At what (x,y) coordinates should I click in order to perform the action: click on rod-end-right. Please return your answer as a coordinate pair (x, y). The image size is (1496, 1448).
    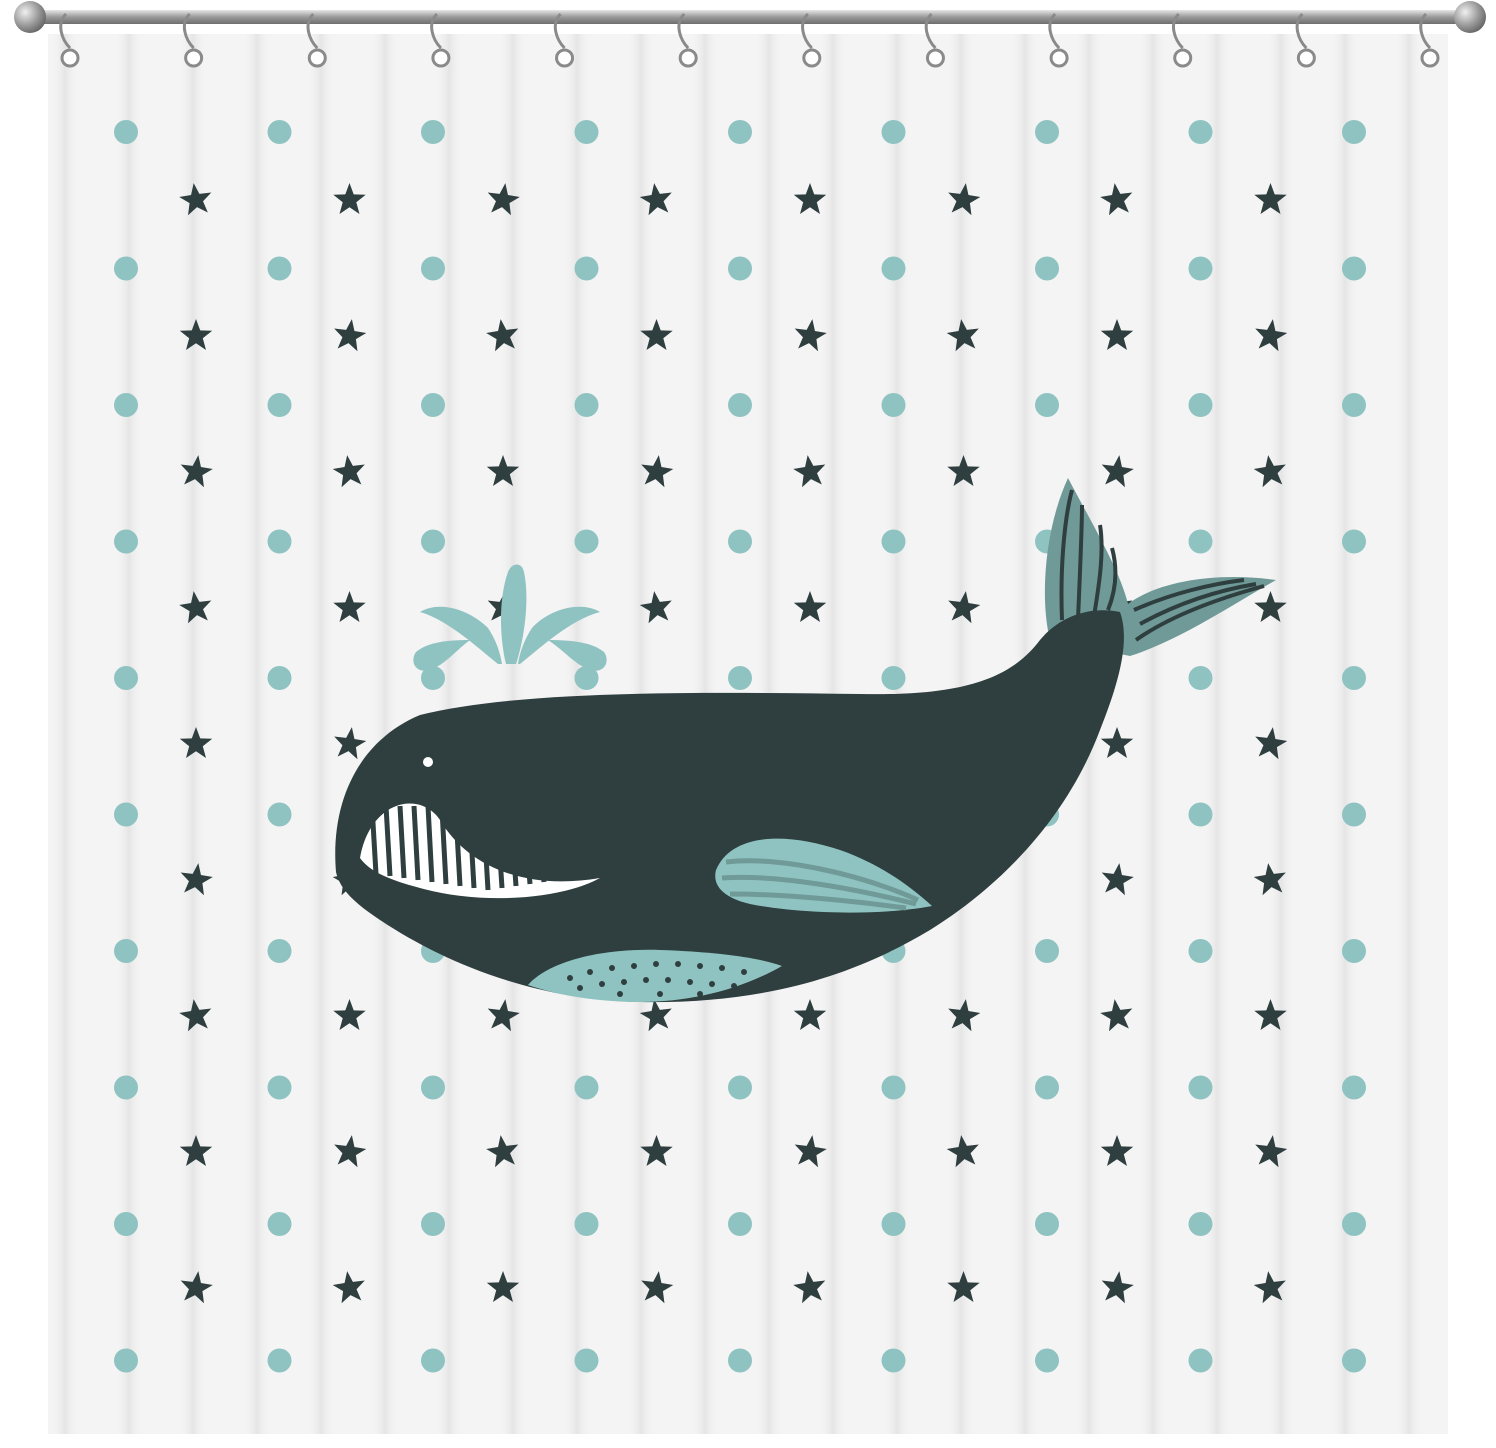
    Looking at the image, I should click on (1470, 17).